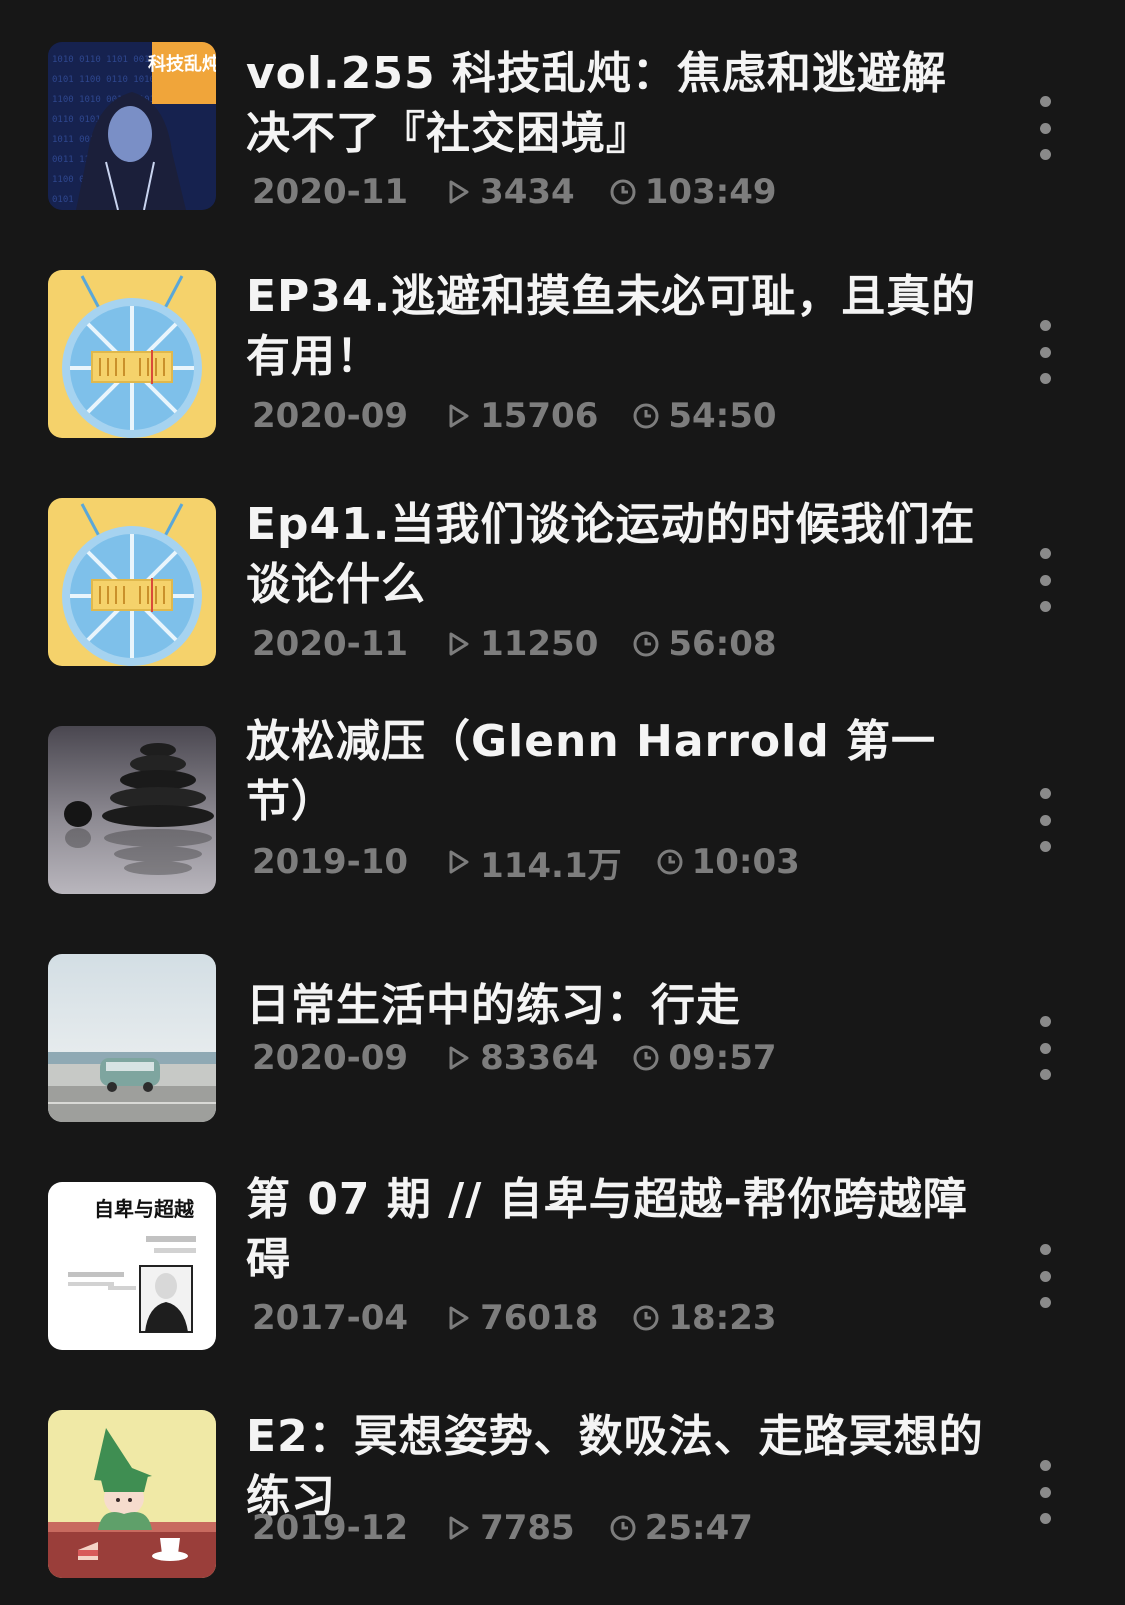 The height and width of the screenshot is (1605, 1125). Describe the element at coordinates (330, 862) in the screenshot. I see `episode-date: 2019-10` at that location.